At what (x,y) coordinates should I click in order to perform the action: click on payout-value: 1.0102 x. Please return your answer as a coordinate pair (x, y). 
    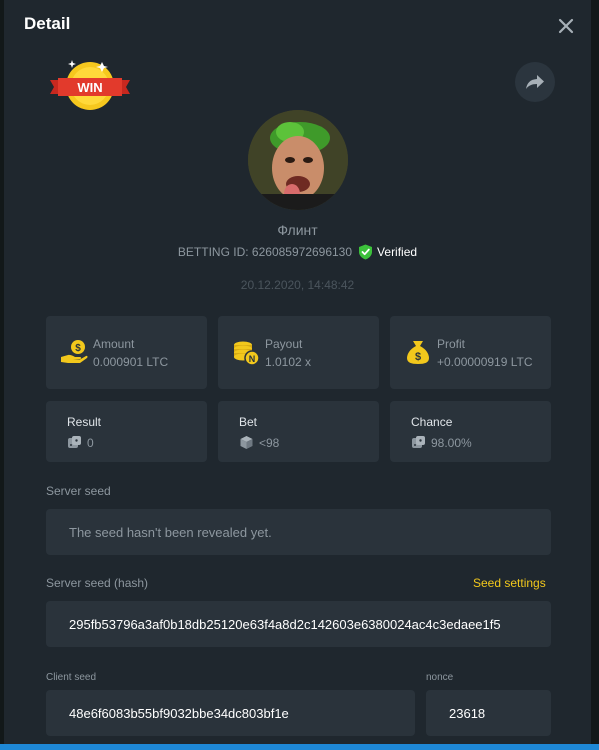
    Looking at the image, I should click on (288, 362).